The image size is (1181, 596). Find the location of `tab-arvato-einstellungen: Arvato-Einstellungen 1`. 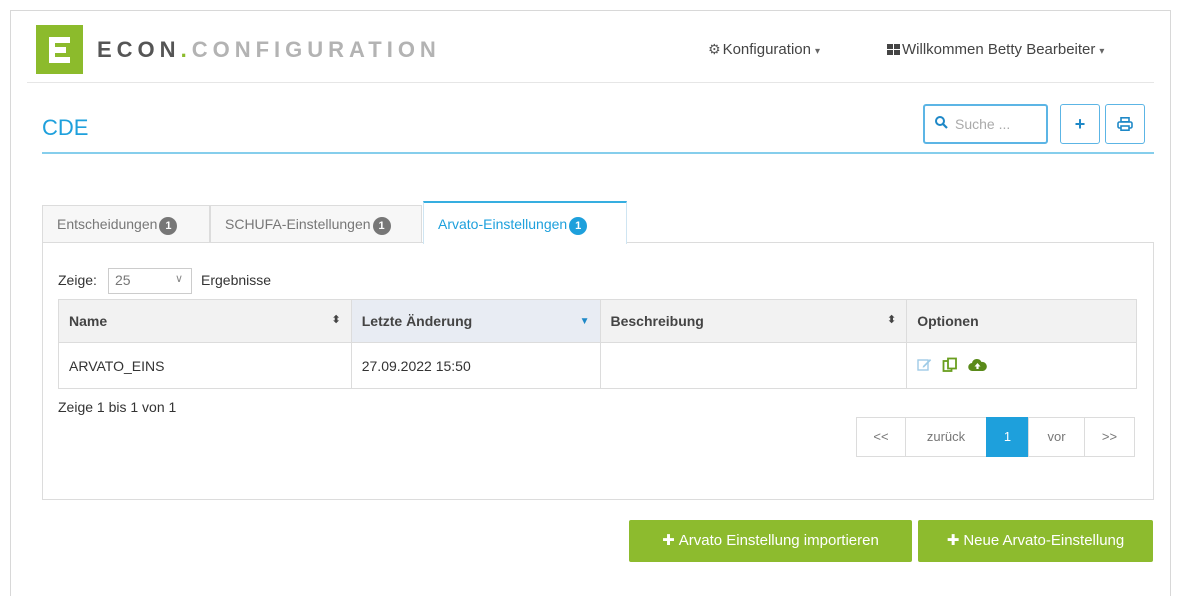

tab-arvato-einstellungen: Arvato-Einstellungen 1 is located at coordinates (525, 222).